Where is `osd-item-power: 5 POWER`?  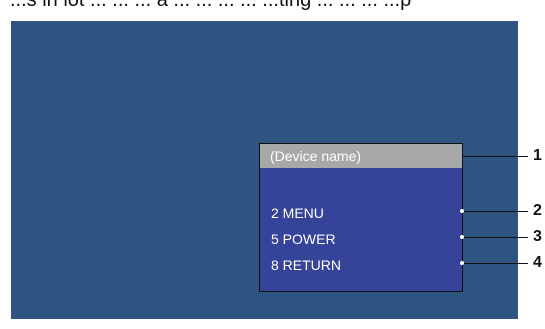
osd-item-power: 5 POWER is located at coordinates (303, 239).